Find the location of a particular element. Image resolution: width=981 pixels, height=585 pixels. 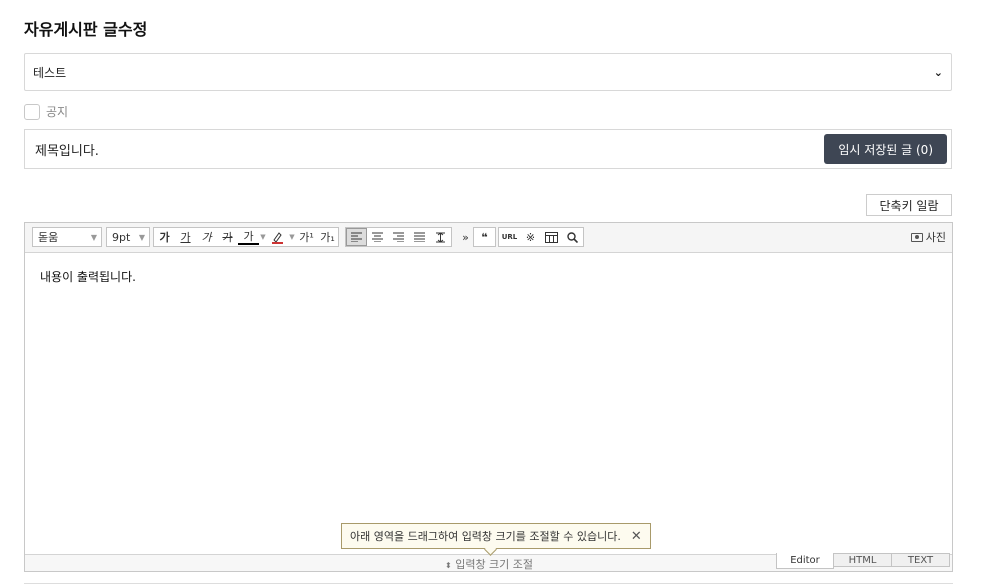

strikethrough-button: 가 is located at coordinates (227, 237).